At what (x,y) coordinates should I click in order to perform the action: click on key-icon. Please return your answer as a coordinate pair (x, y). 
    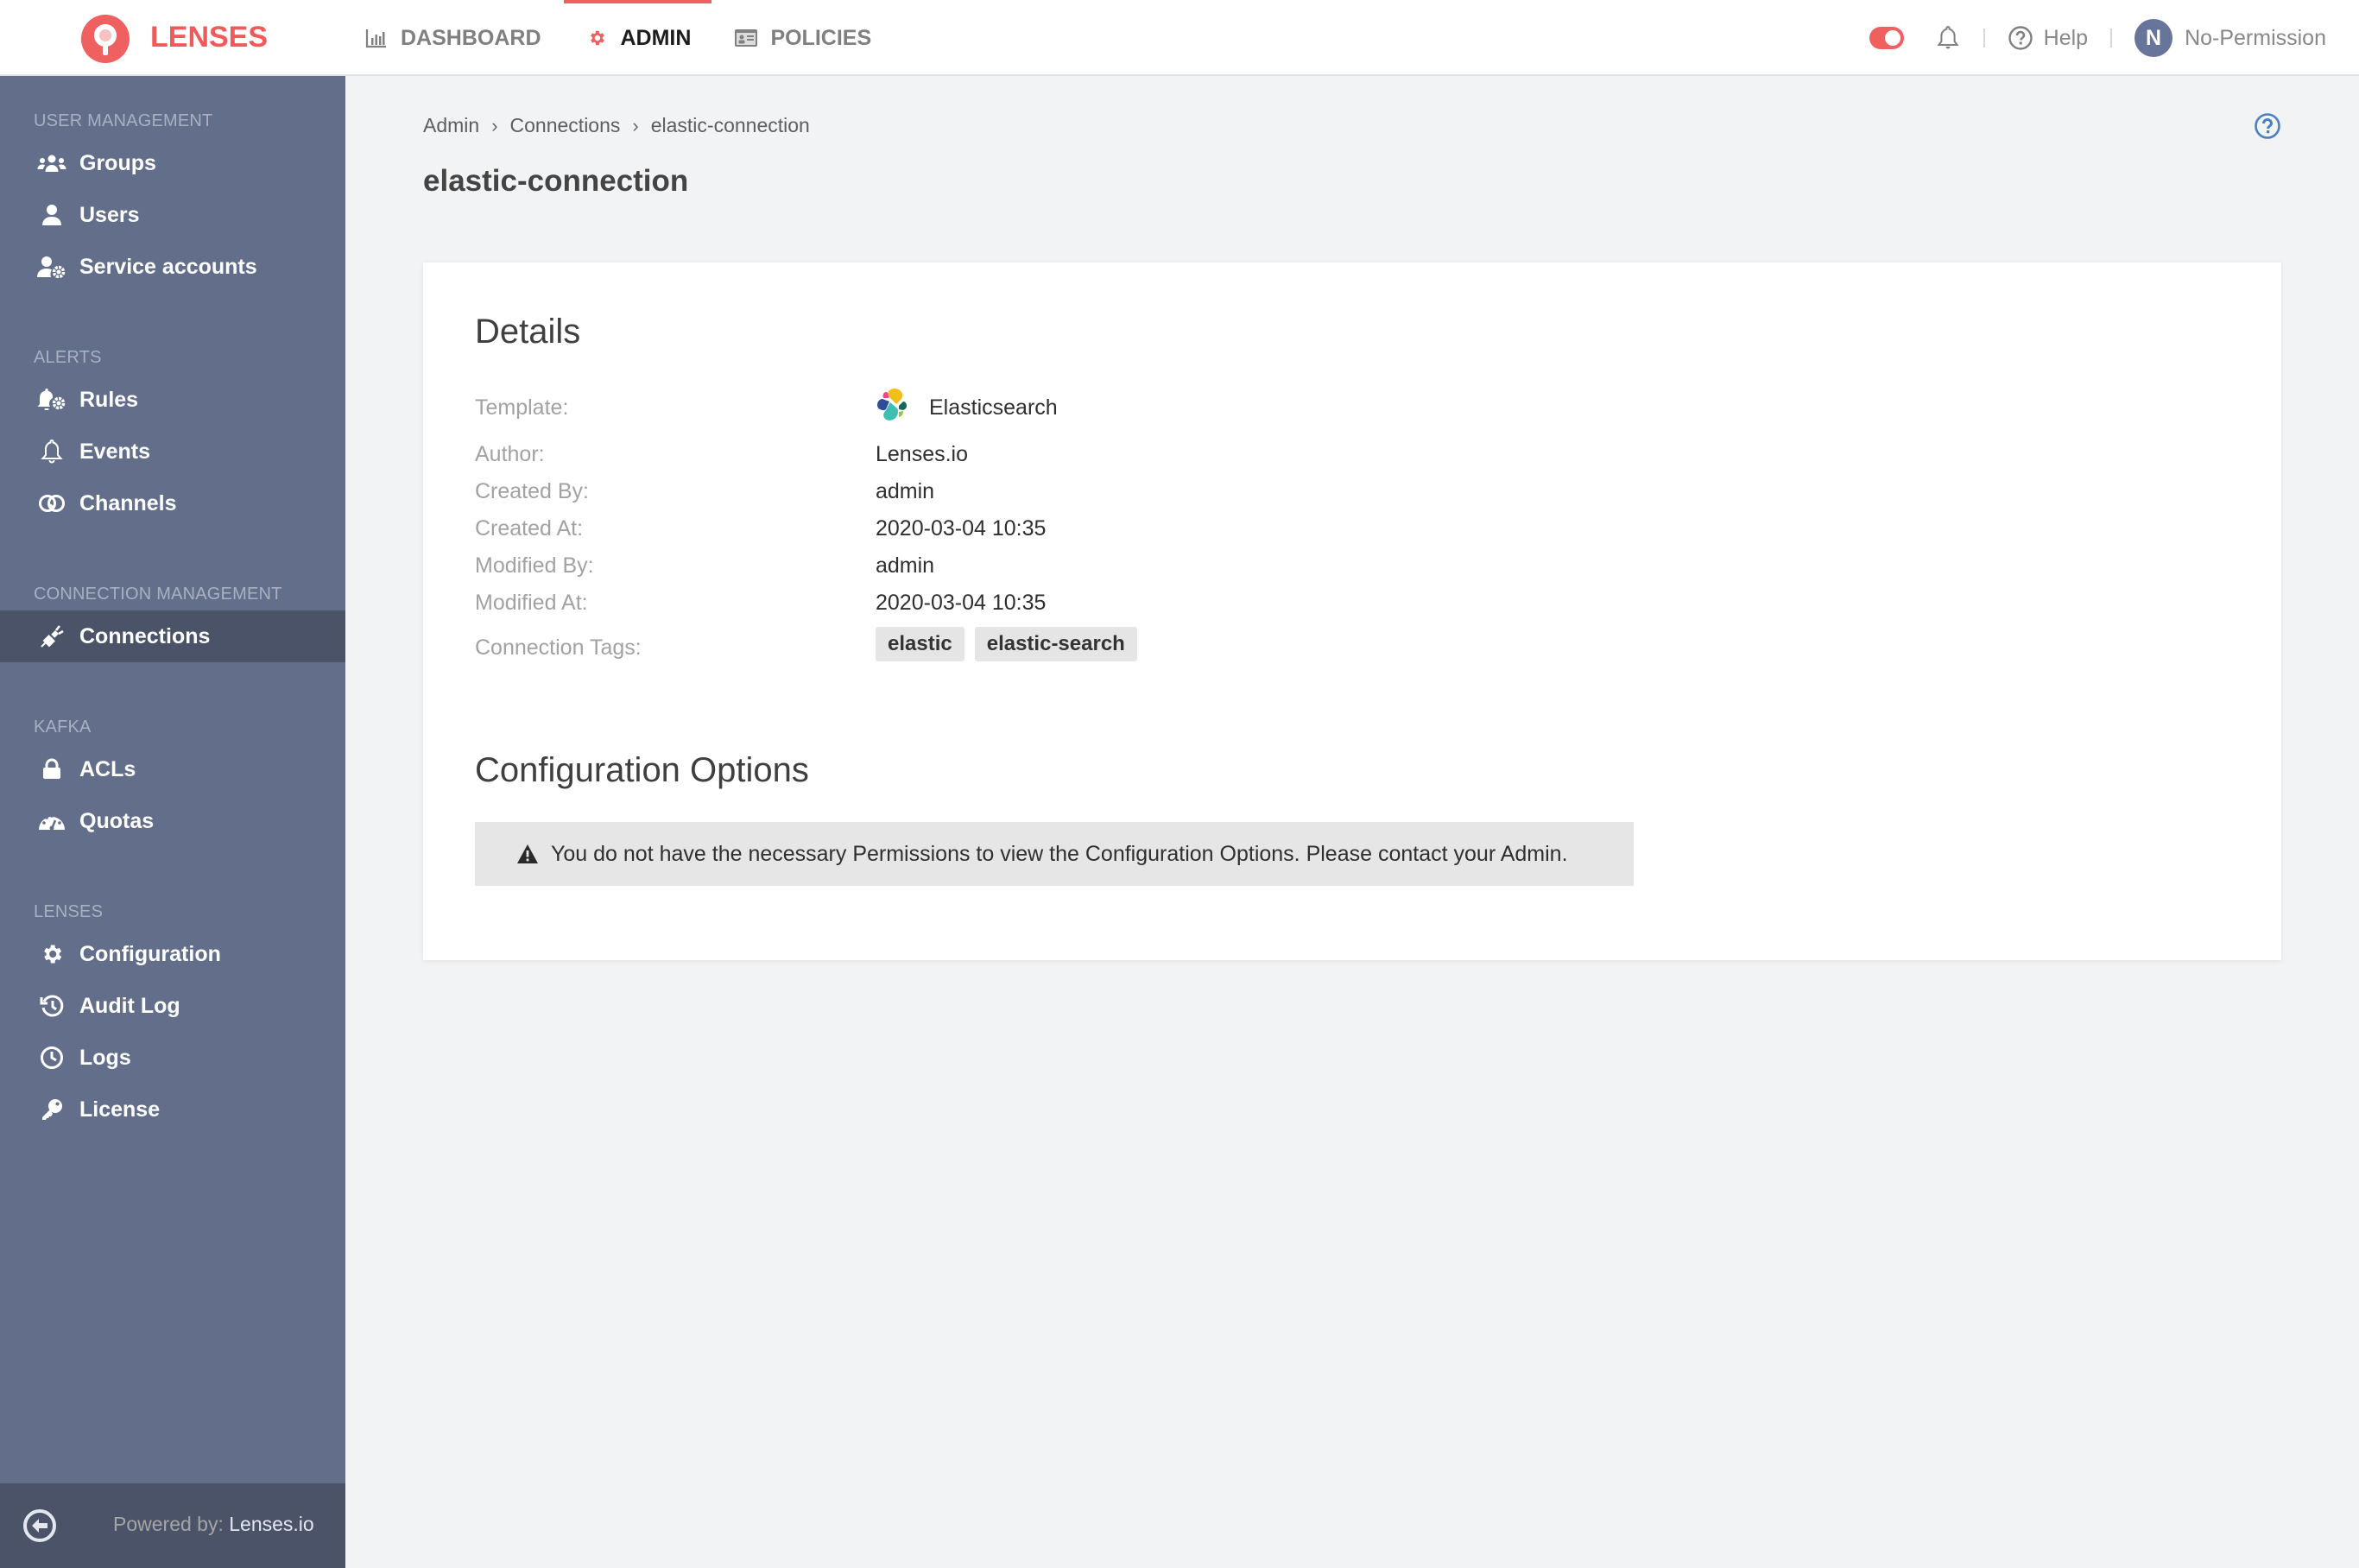
    Looking at the image, I should click on (51, 1109).